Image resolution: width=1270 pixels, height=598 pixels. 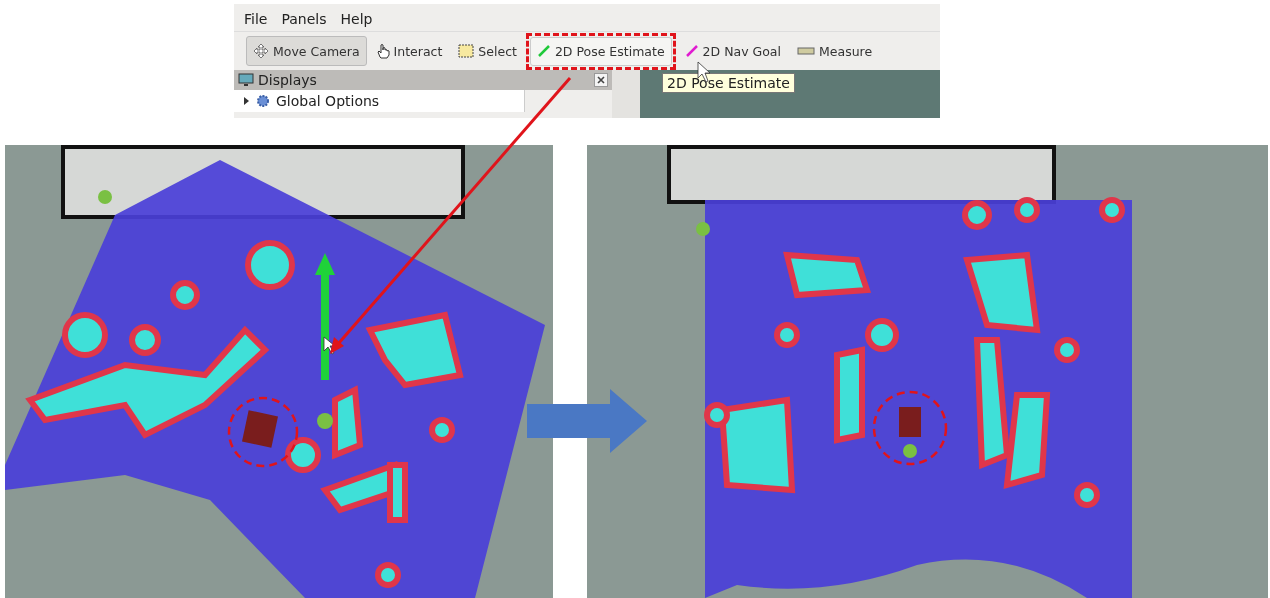 I want to click on tooltip: 2D Pose Estimate, so click(x=728, y=83).